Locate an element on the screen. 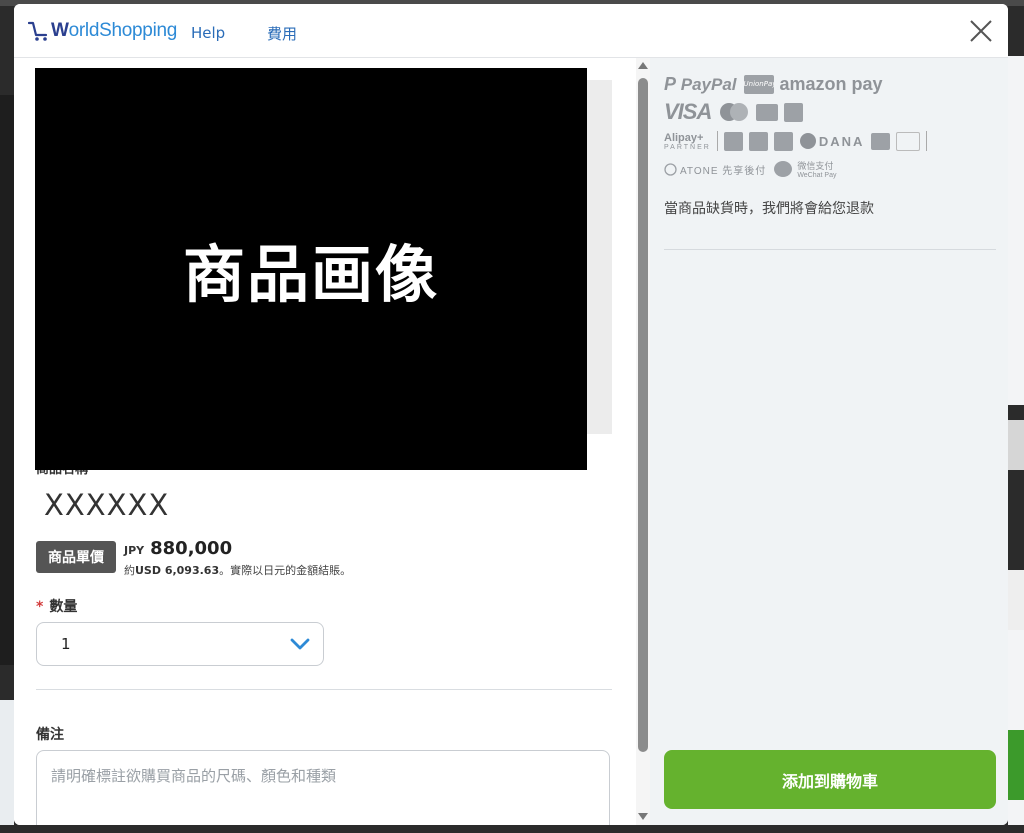  price: JPY 880,000 is located at coordinates (178, 548).